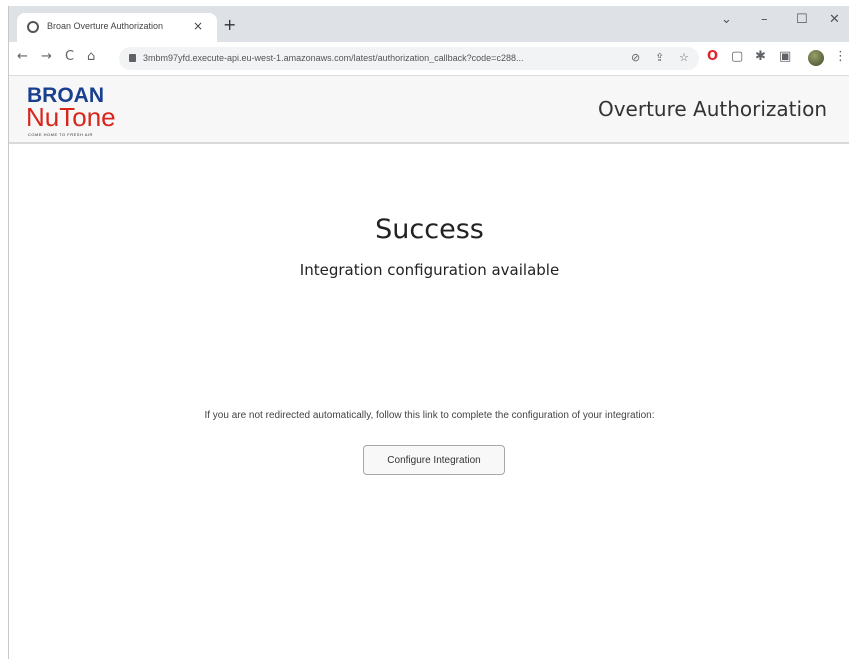 The image size is (849, 659). What do you see at coordinates (760, 56) in the screenshot?
I see `puzzle-icon: ✱` at bounding box center [760, 56].